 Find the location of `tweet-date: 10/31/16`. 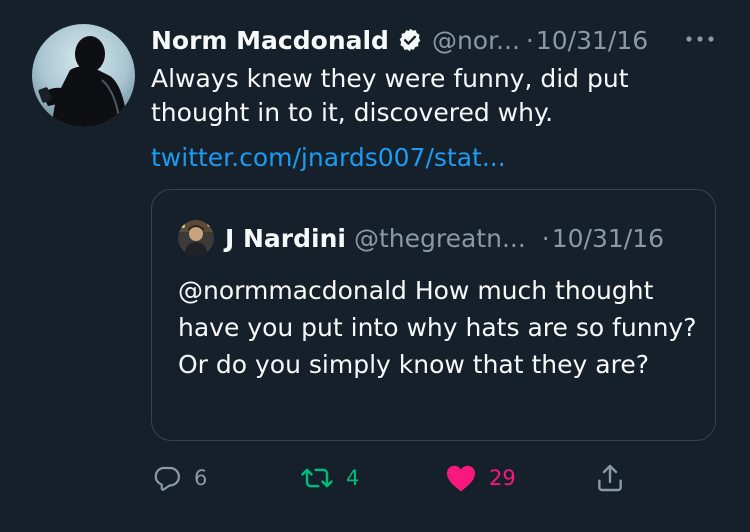

tweet-date: 10/31/16 is located at coordinates (592, 40).